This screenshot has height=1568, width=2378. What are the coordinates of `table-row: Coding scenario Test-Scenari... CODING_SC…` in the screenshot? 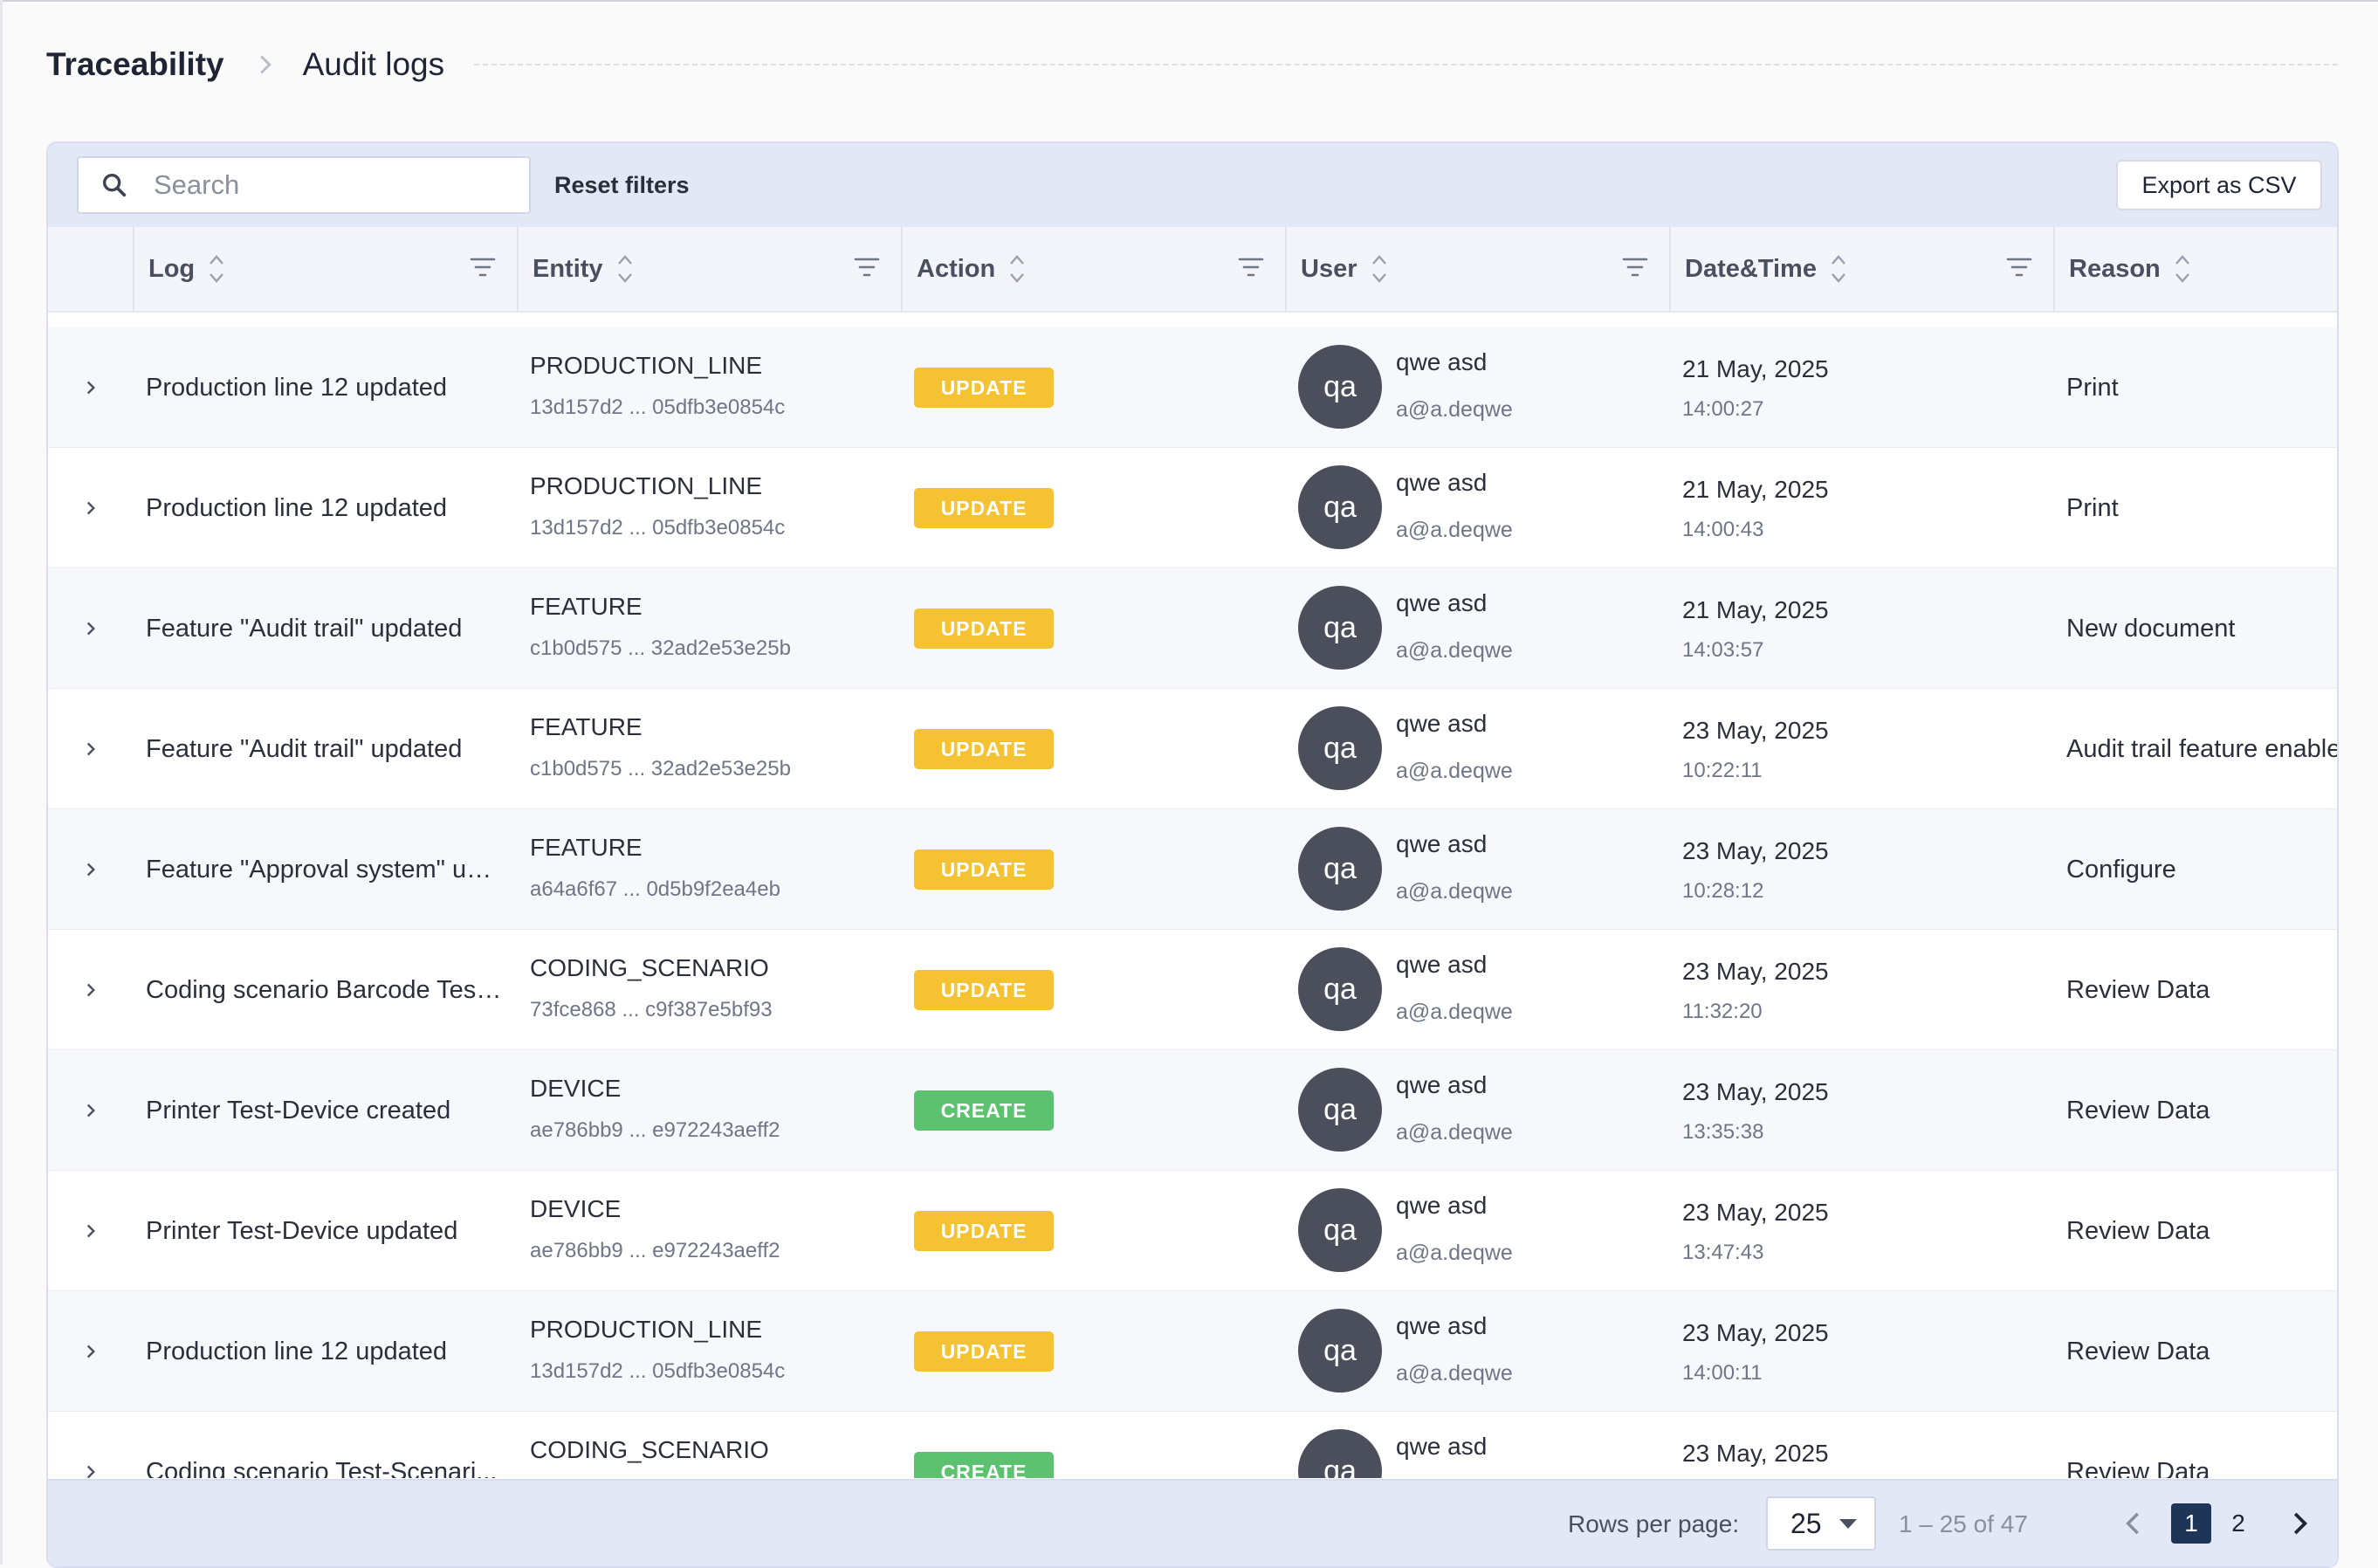 It's located at (1192, 1445).